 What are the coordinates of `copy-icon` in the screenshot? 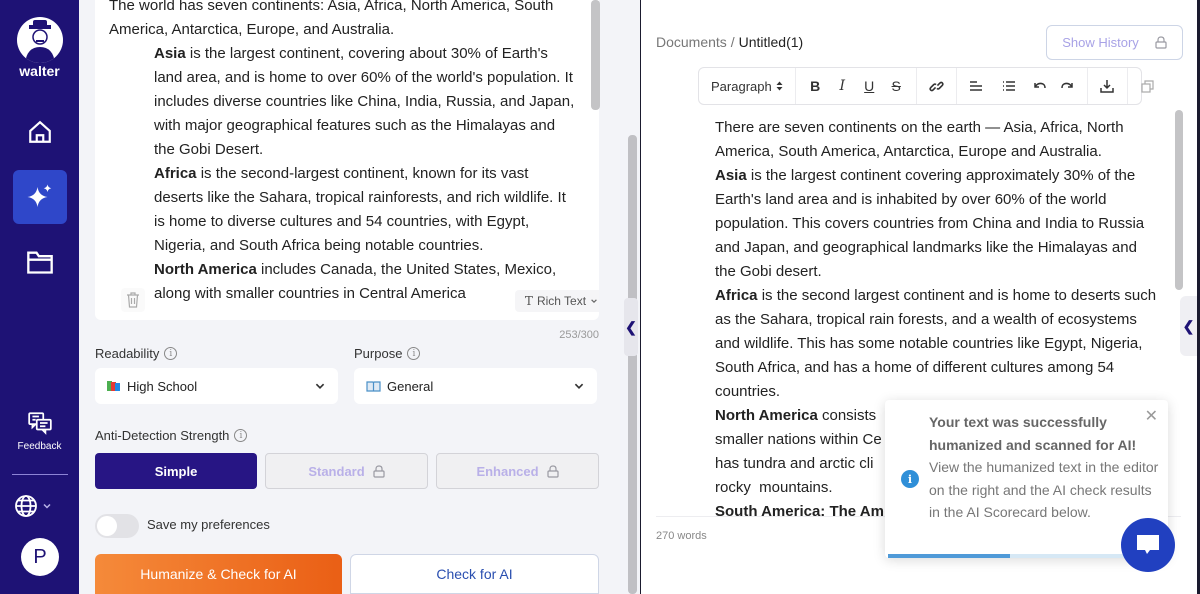 It's located at (1147, 86).